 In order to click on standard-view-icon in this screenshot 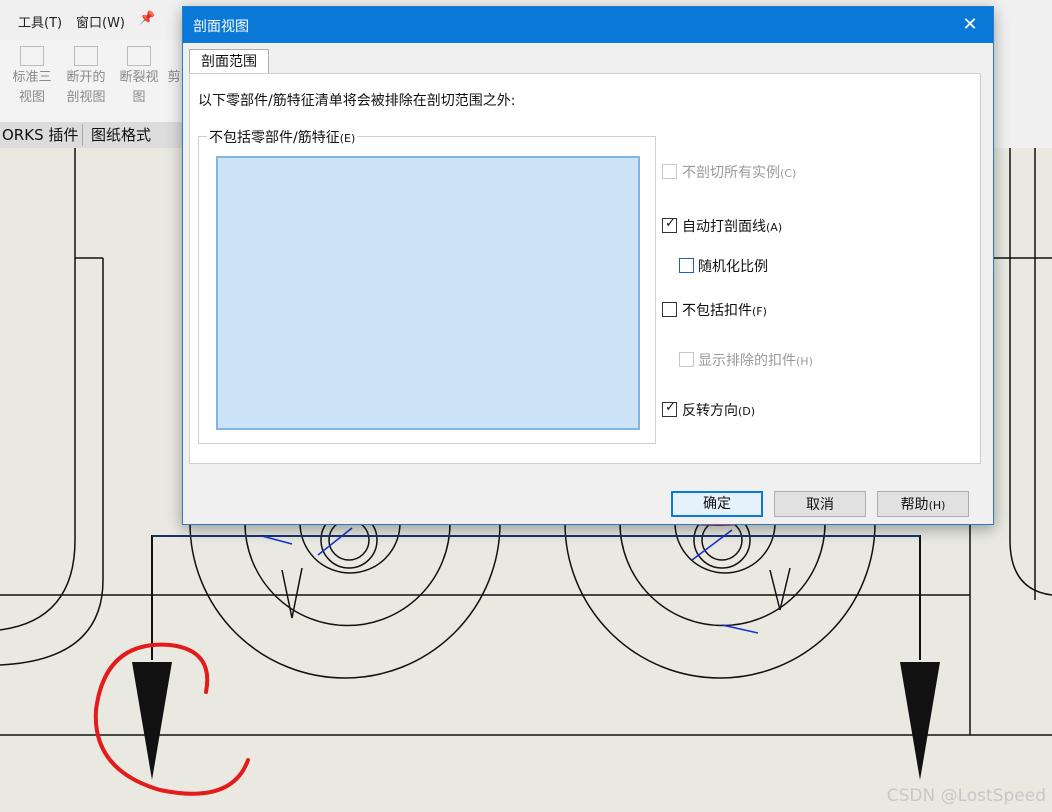, I will do `click(32, 56)`.